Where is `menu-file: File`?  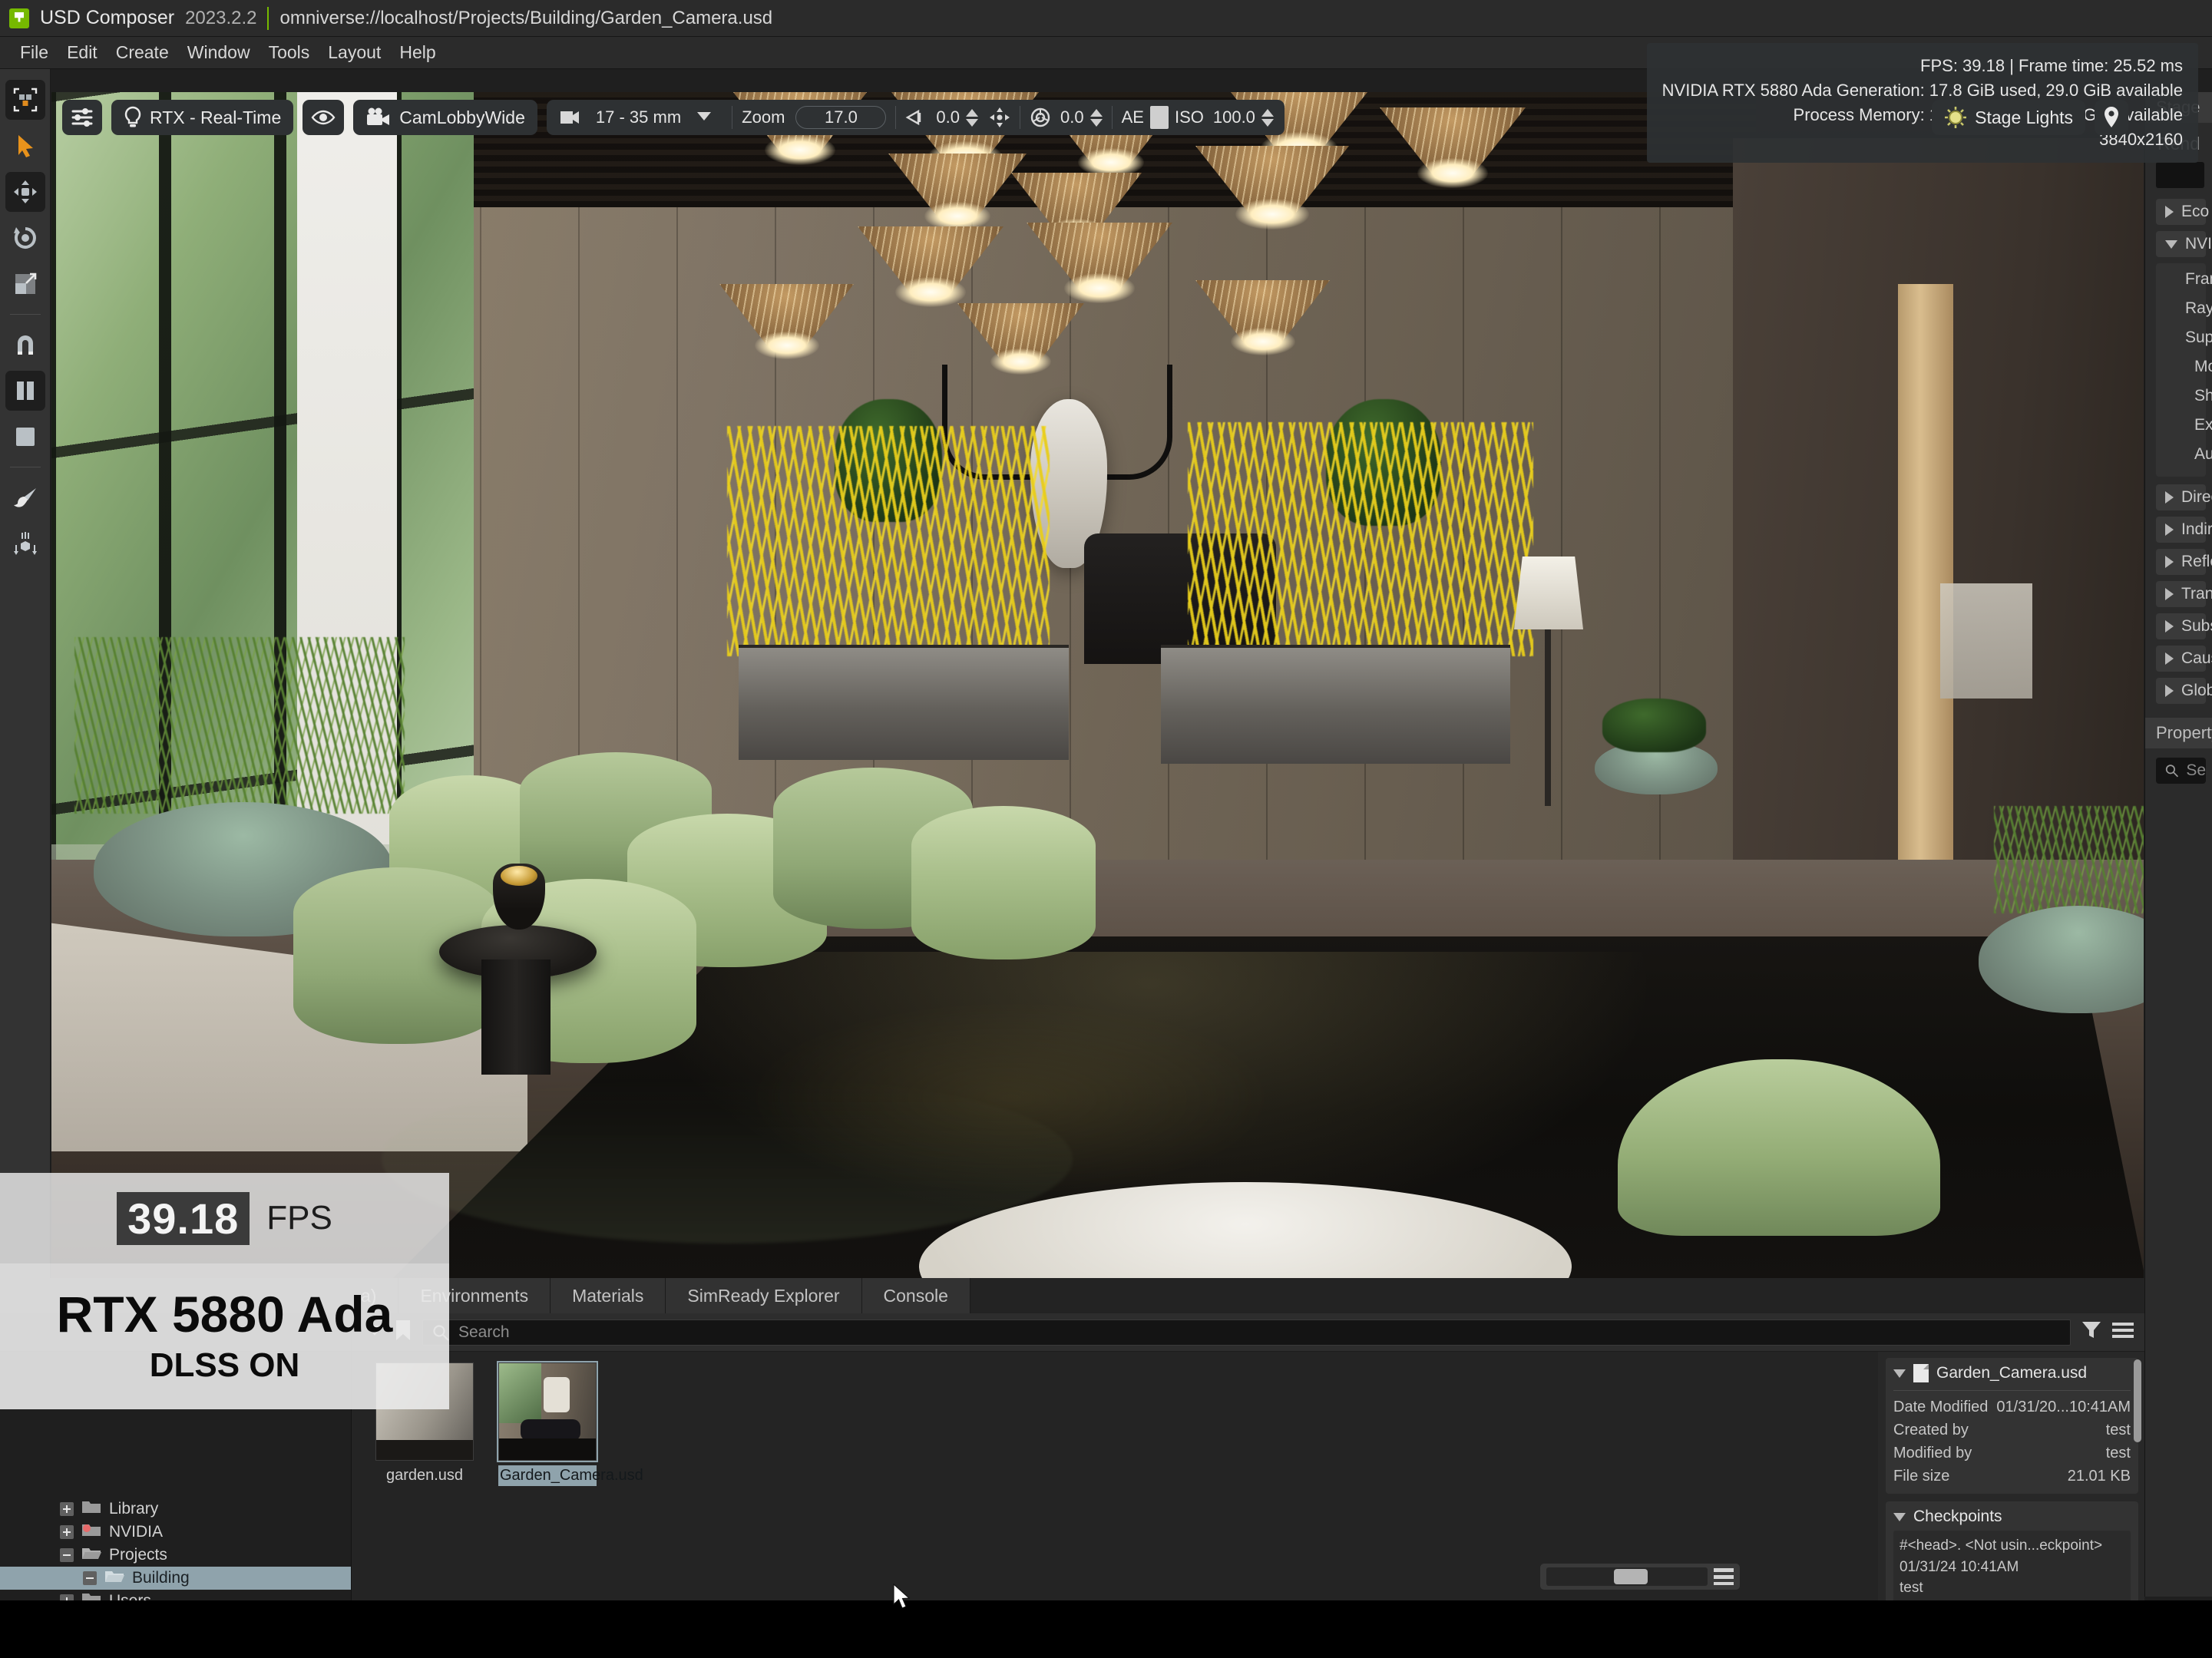
menu-file: File is located at coordinates (35, 52).